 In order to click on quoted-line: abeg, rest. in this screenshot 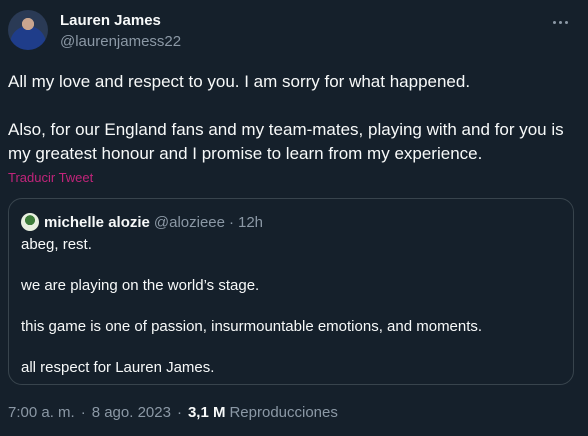, I will do `click(56, 244)`.